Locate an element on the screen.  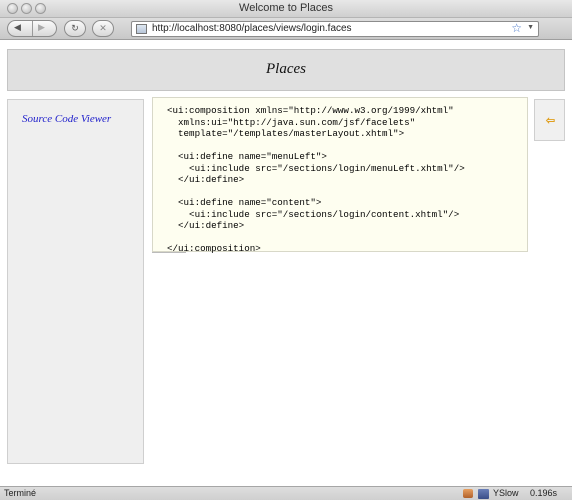
reload-button: ↻ is located at coordinates (75, 28).